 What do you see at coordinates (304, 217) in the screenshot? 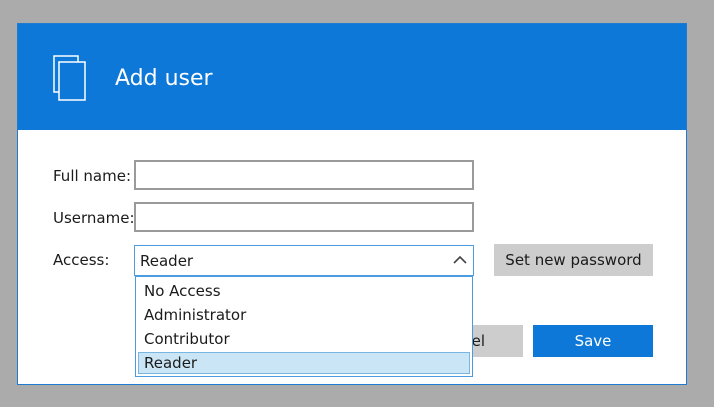
I see `username-input` at bounding box center [304, 217].